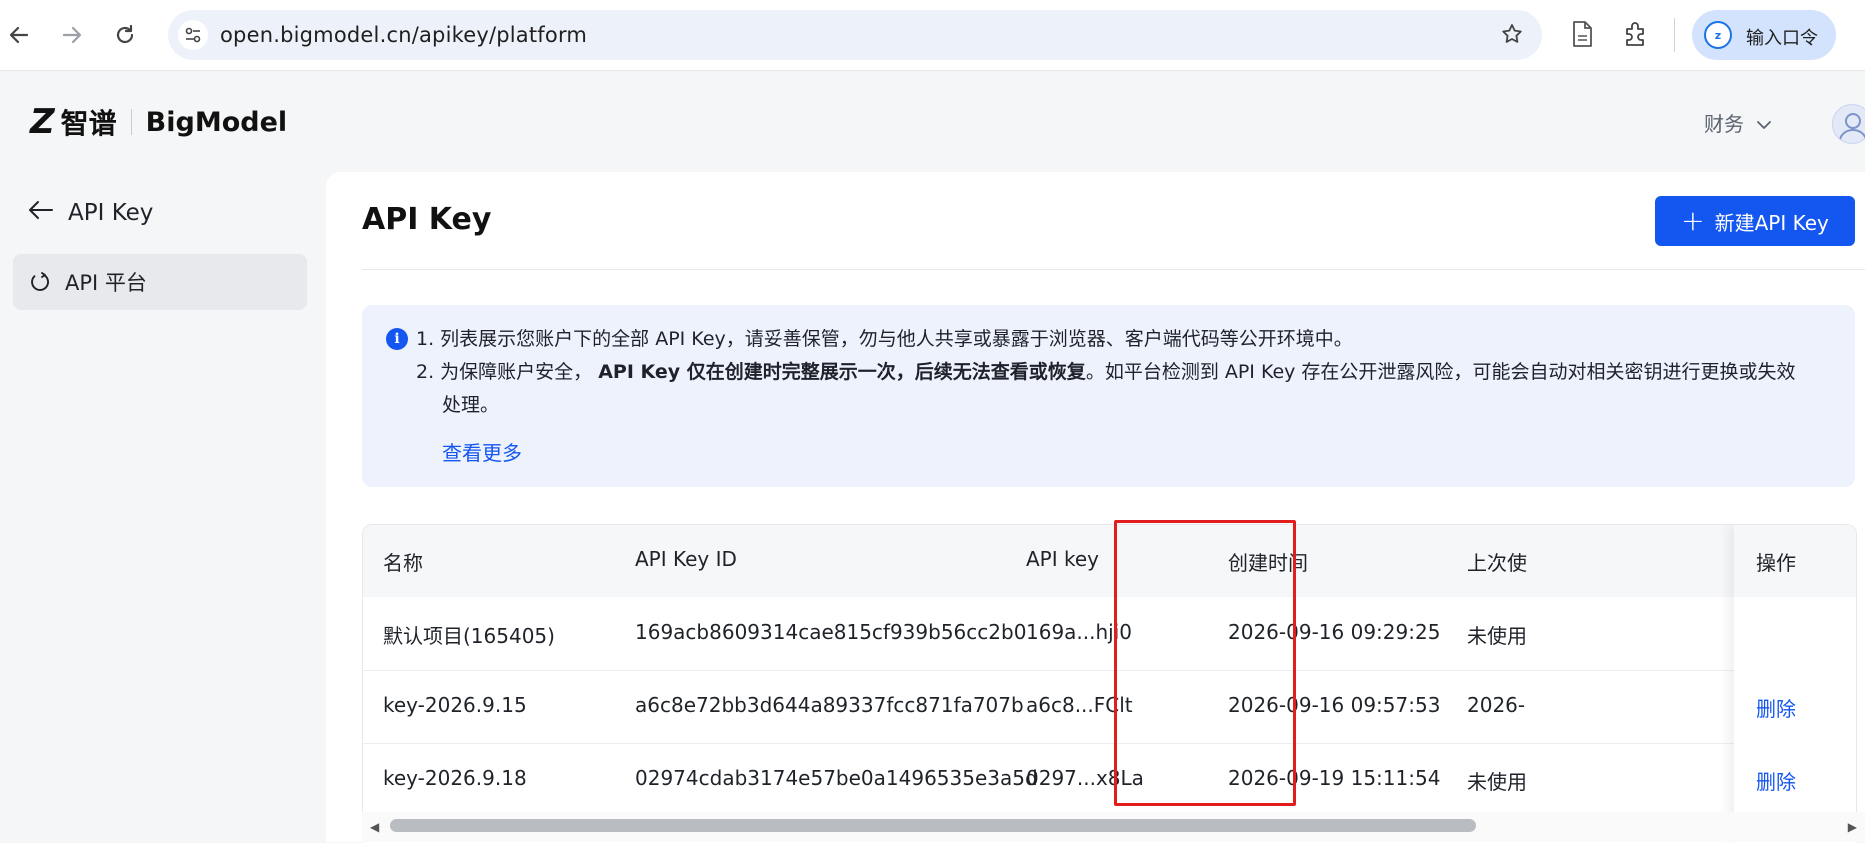 The width and height of the screenshot is (1865, 843). I want to click on browser-toolbar: open.bigmodel.cn/apikey/platform z 输入口令, so click(932, 35).